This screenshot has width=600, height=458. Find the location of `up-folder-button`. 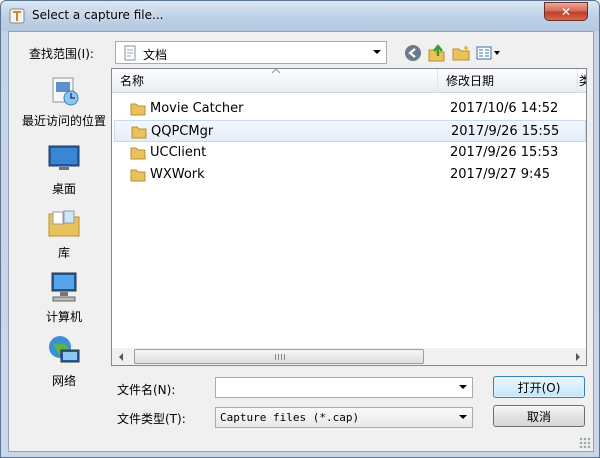

up-folder-button is located at coordinates (437, 53).